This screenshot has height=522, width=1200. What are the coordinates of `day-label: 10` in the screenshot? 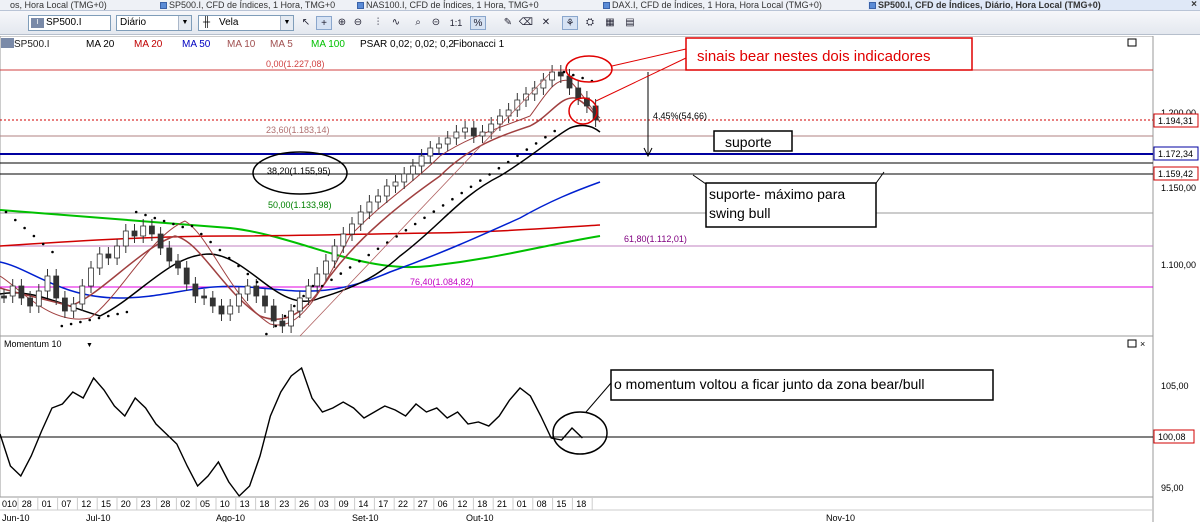 It's located at (225, 504).